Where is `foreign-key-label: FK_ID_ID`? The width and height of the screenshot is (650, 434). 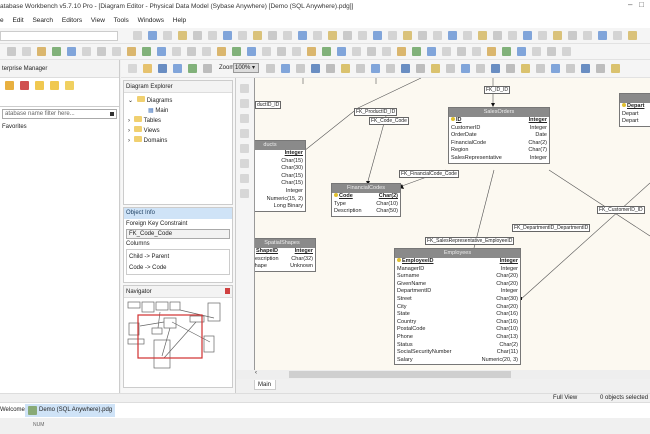
foreign-key-label: FK_ID_ID is located at coordinates (497, 90).